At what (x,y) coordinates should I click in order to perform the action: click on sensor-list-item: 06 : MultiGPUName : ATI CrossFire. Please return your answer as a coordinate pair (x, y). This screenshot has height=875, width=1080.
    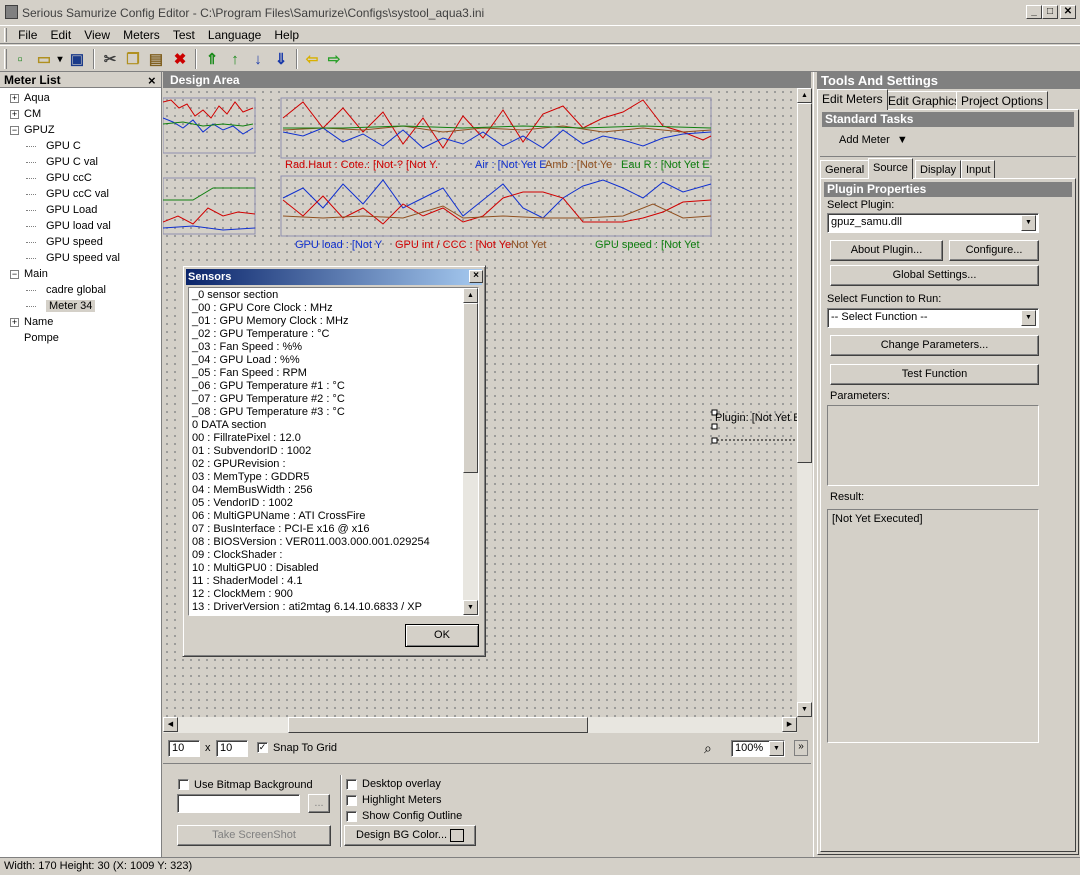
    Looking at the image, I should click on (325, 516).